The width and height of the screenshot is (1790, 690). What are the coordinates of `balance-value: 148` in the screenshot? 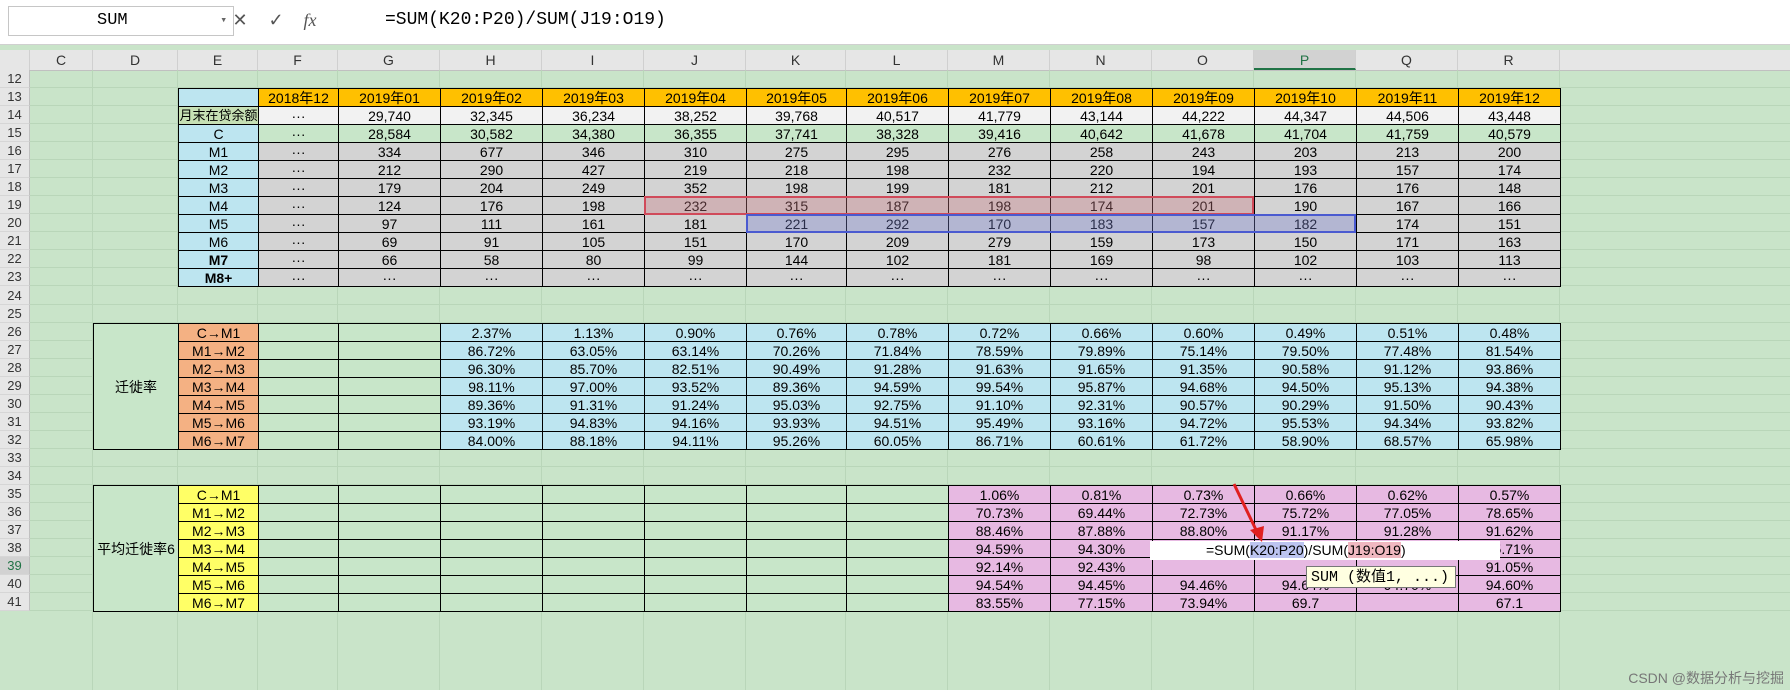 It's located at (1509, 187).